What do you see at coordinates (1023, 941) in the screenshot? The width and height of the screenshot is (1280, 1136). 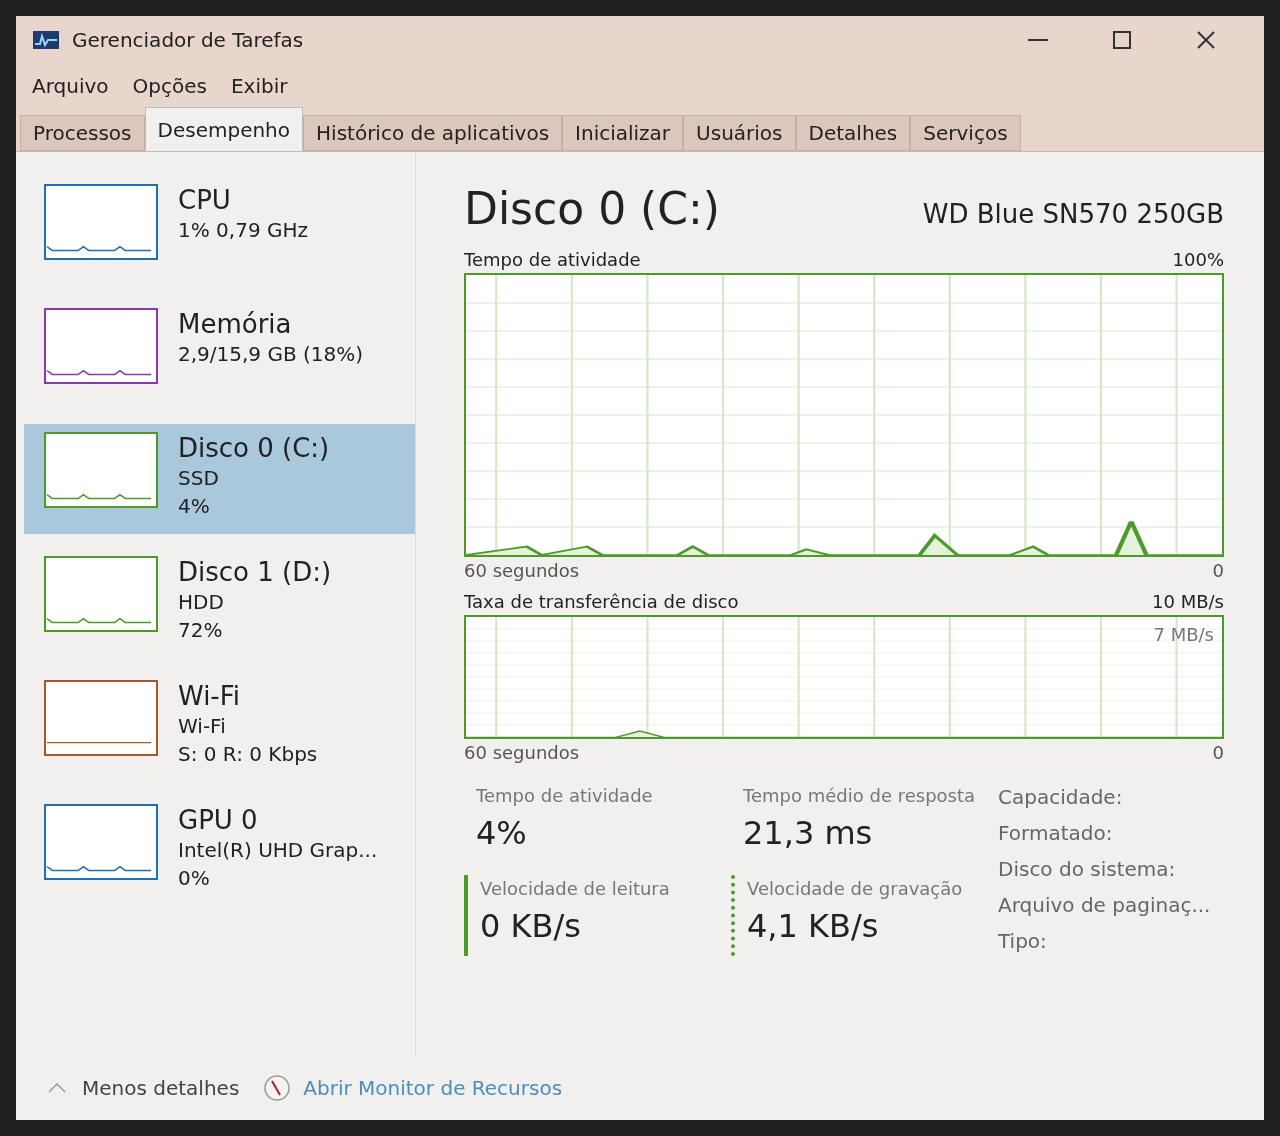 I see `property-label: Tipo:` at bounding box center [1023, 941].